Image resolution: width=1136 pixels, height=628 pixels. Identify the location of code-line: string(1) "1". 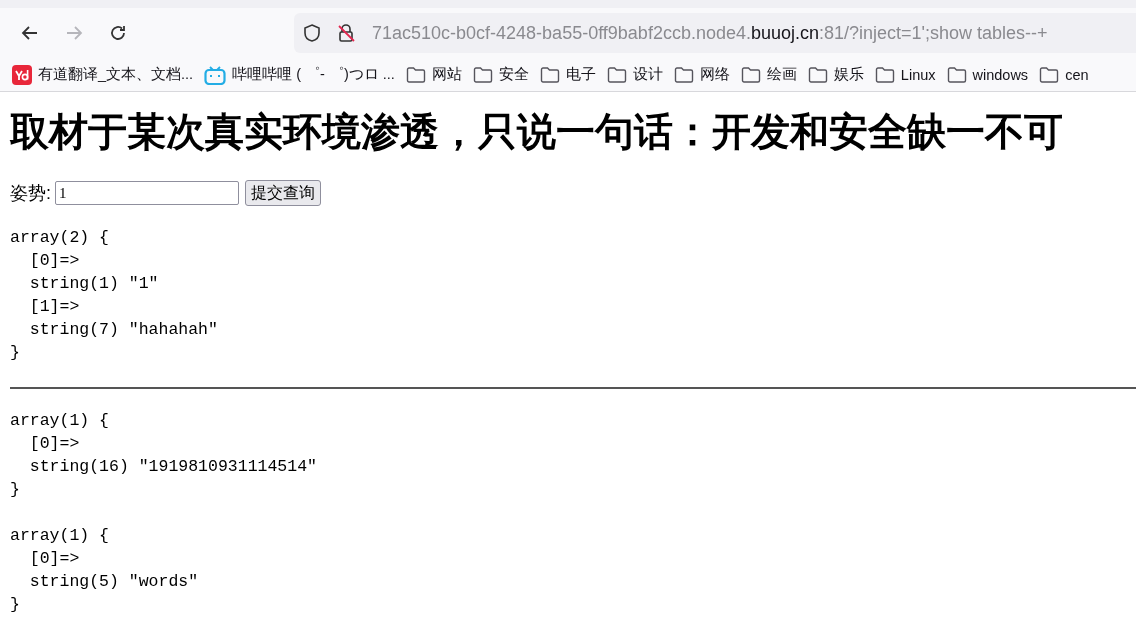
(94, 284).